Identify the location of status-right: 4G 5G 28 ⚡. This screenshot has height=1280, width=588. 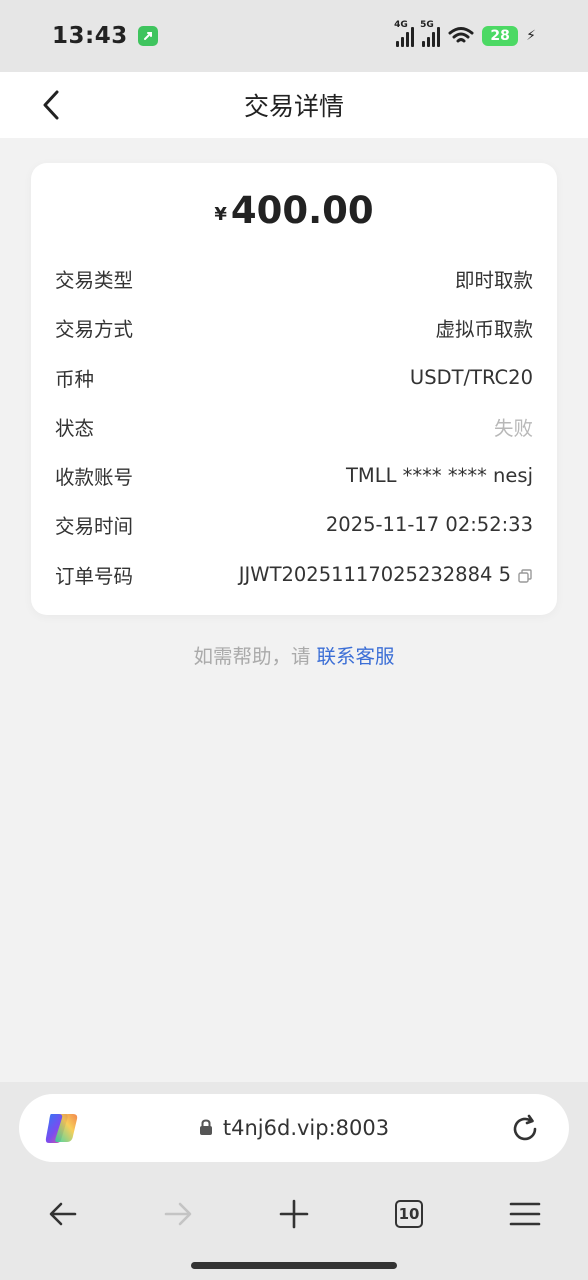
(465, 33).